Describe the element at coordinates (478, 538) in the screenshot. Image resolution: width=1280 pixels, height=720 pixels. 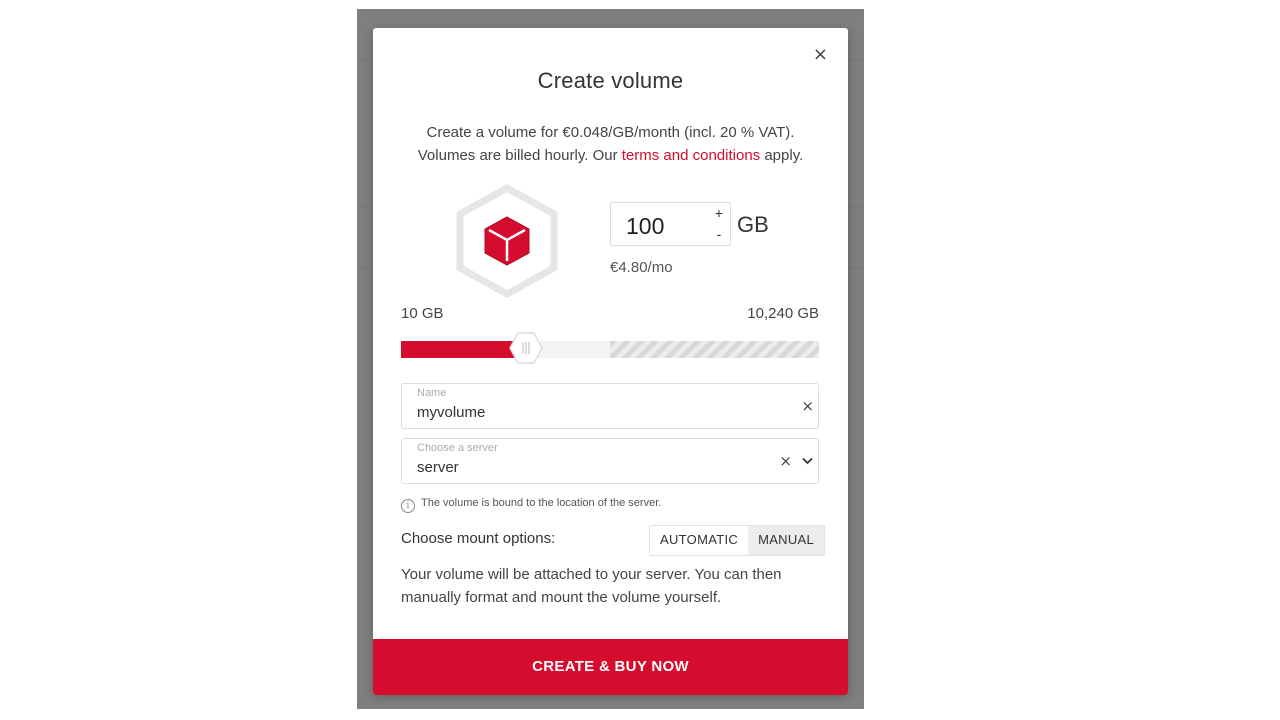
I see `mount-options-label: Choose mount options:` at that location.